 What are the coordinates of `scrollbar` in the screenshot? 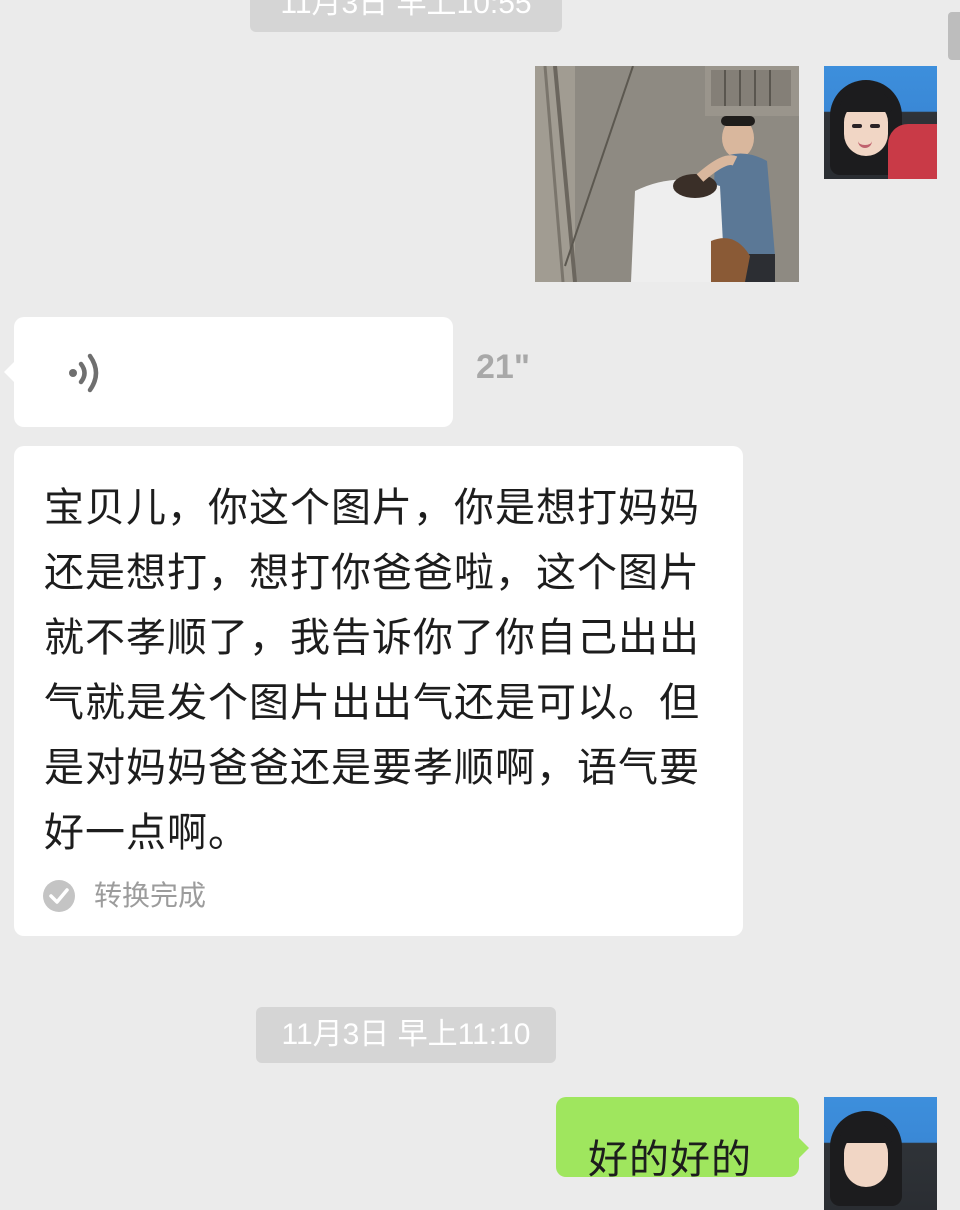 It's located at (954, 36).